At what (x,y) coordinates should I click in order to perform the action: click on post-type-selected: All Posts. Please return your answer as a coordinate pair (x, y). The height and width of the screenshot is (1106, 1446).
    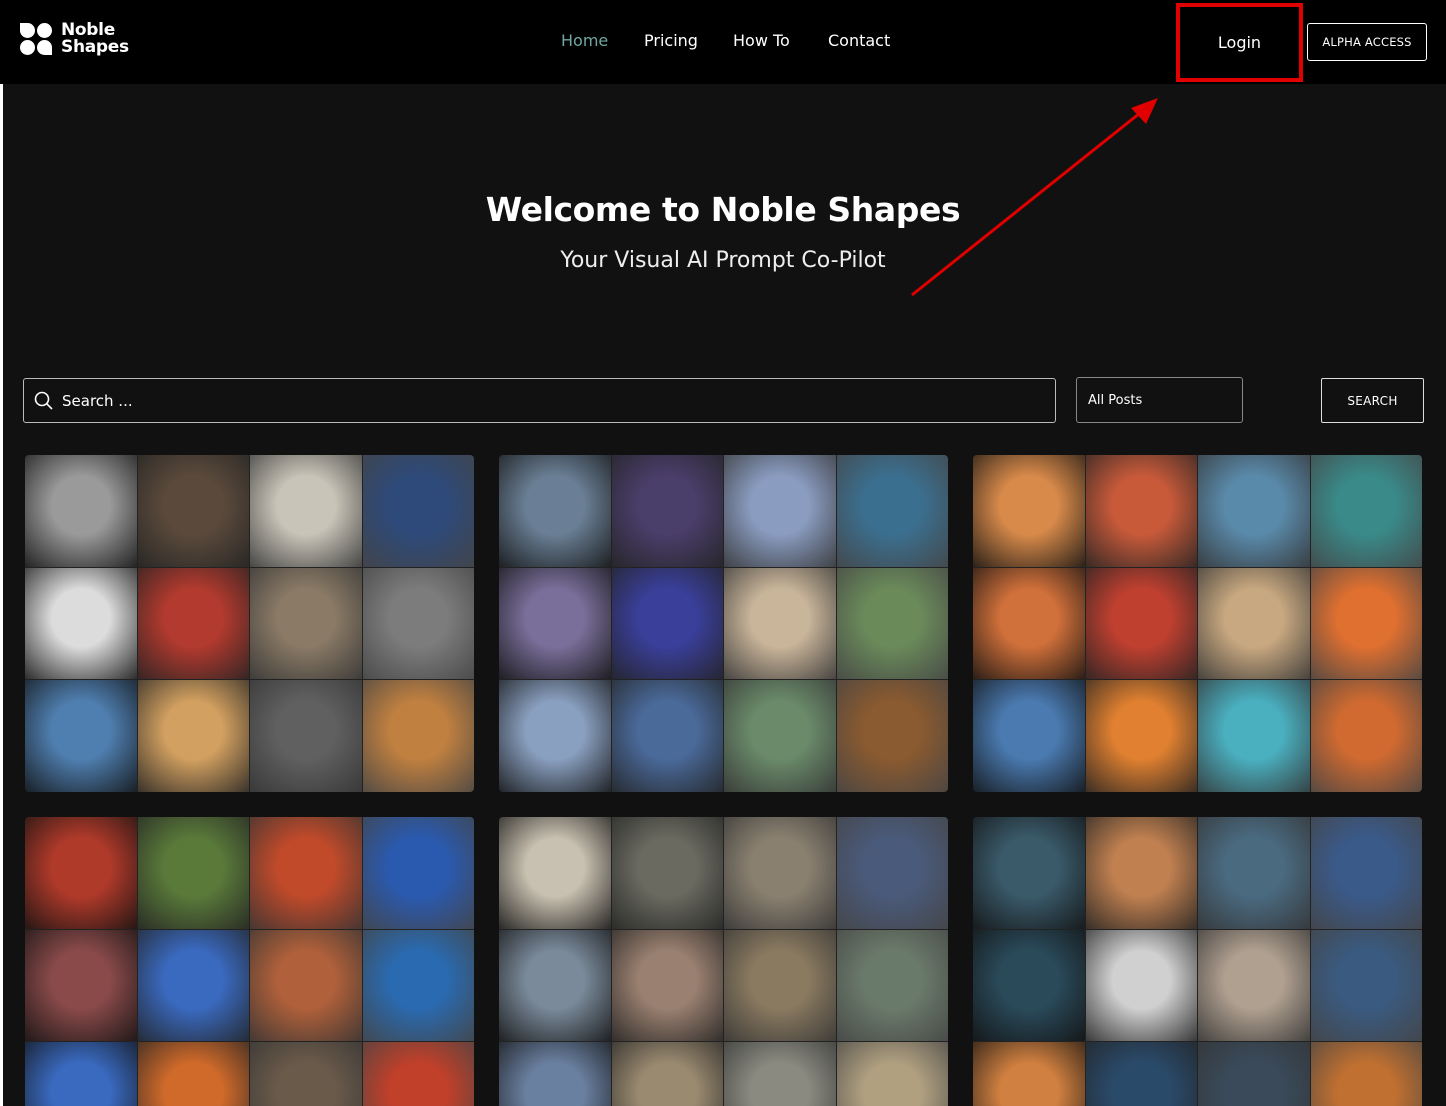
    Looking at the image, I should click on (1115, 400).